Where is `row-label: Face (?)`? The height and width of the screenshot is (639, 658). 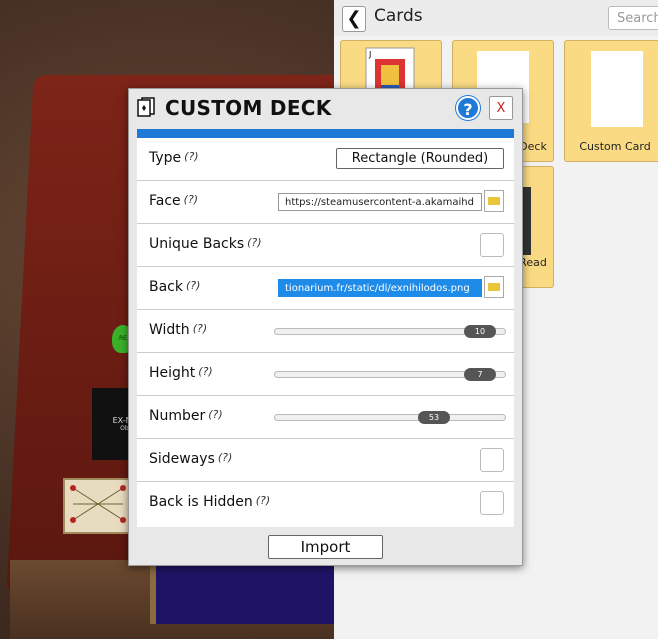 row-label: Face (?) is located at coordinates (173, 201).